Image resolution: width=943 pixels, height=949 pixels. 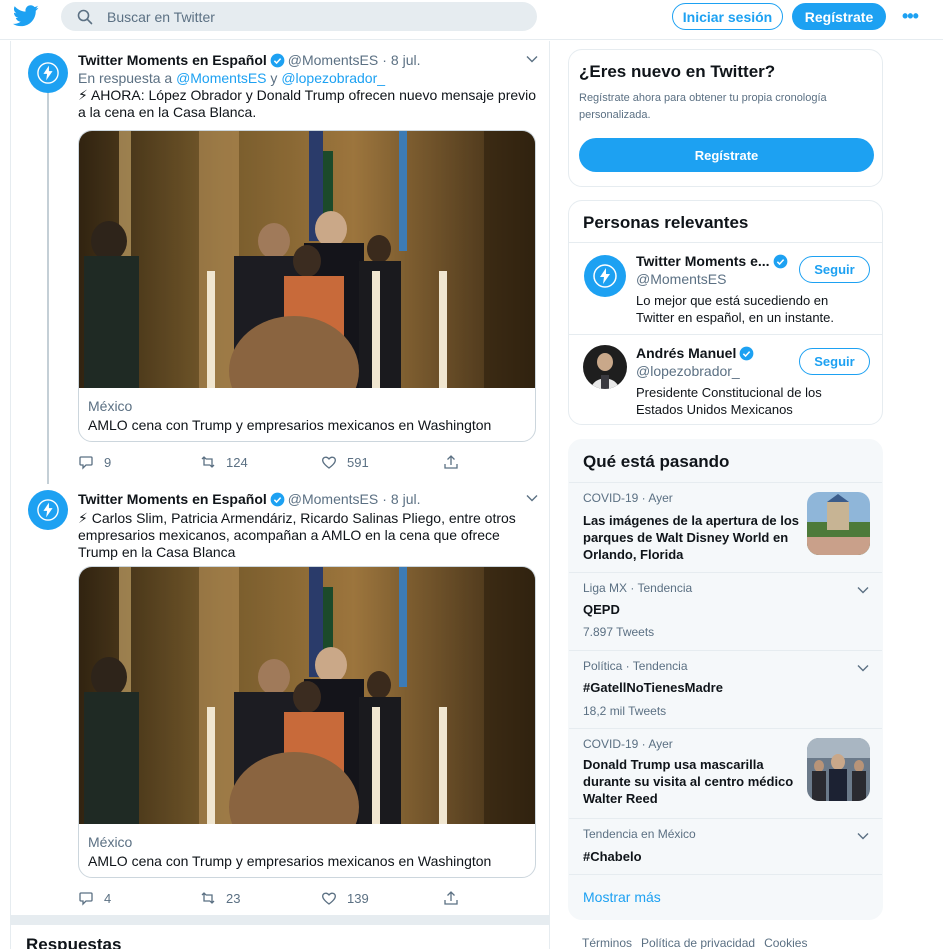 I want to click on like-button: 139, so click(x=345, y=898).